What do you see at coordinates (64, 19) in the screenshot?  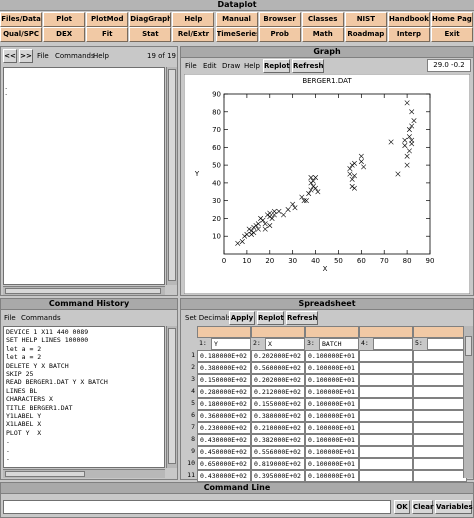 I see `toolbar-plot-button: Plot` at bounding box center [64, 19].